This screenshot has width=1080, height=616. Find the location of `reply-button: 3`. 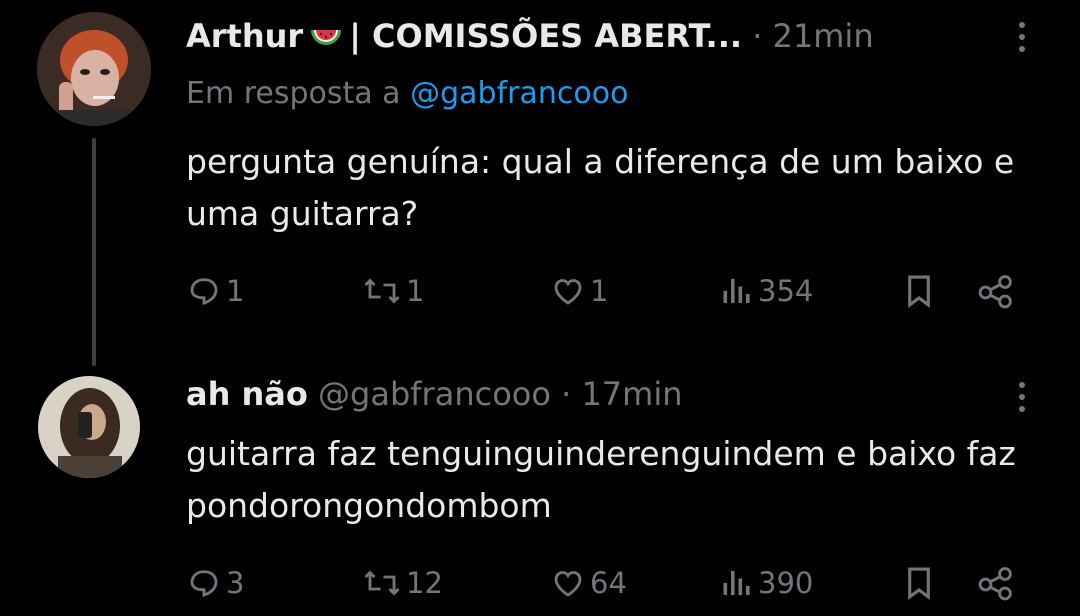

reply-button: 3 is located at coordinates (215, 583).